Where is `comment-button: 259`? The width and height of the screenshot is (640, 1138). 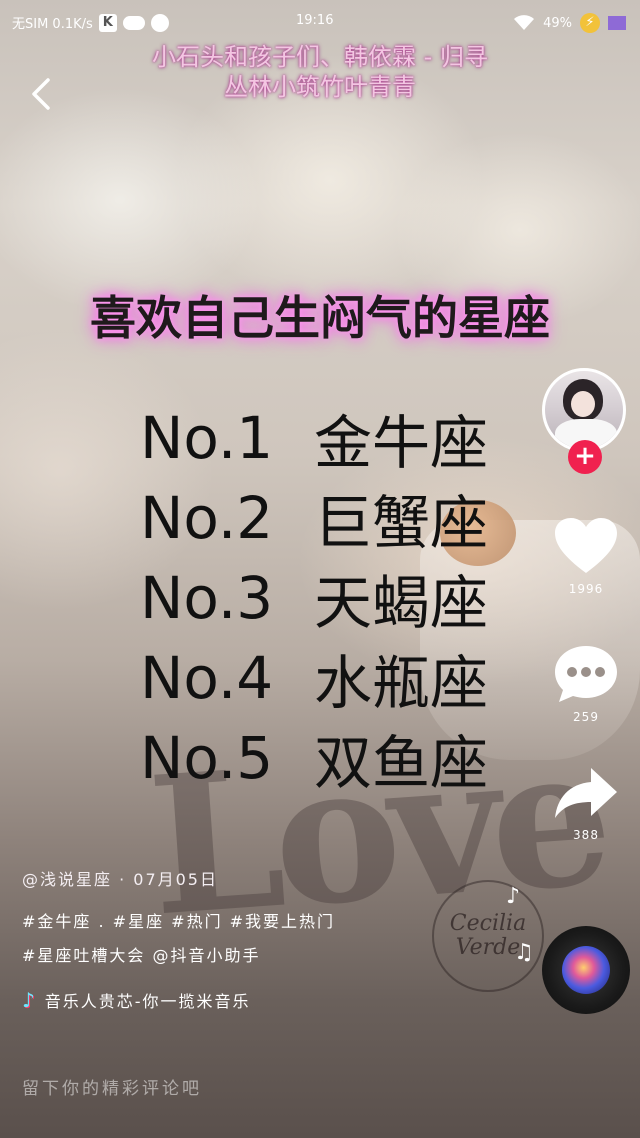
comment-button: 259 is located at coordinates (586, 684).